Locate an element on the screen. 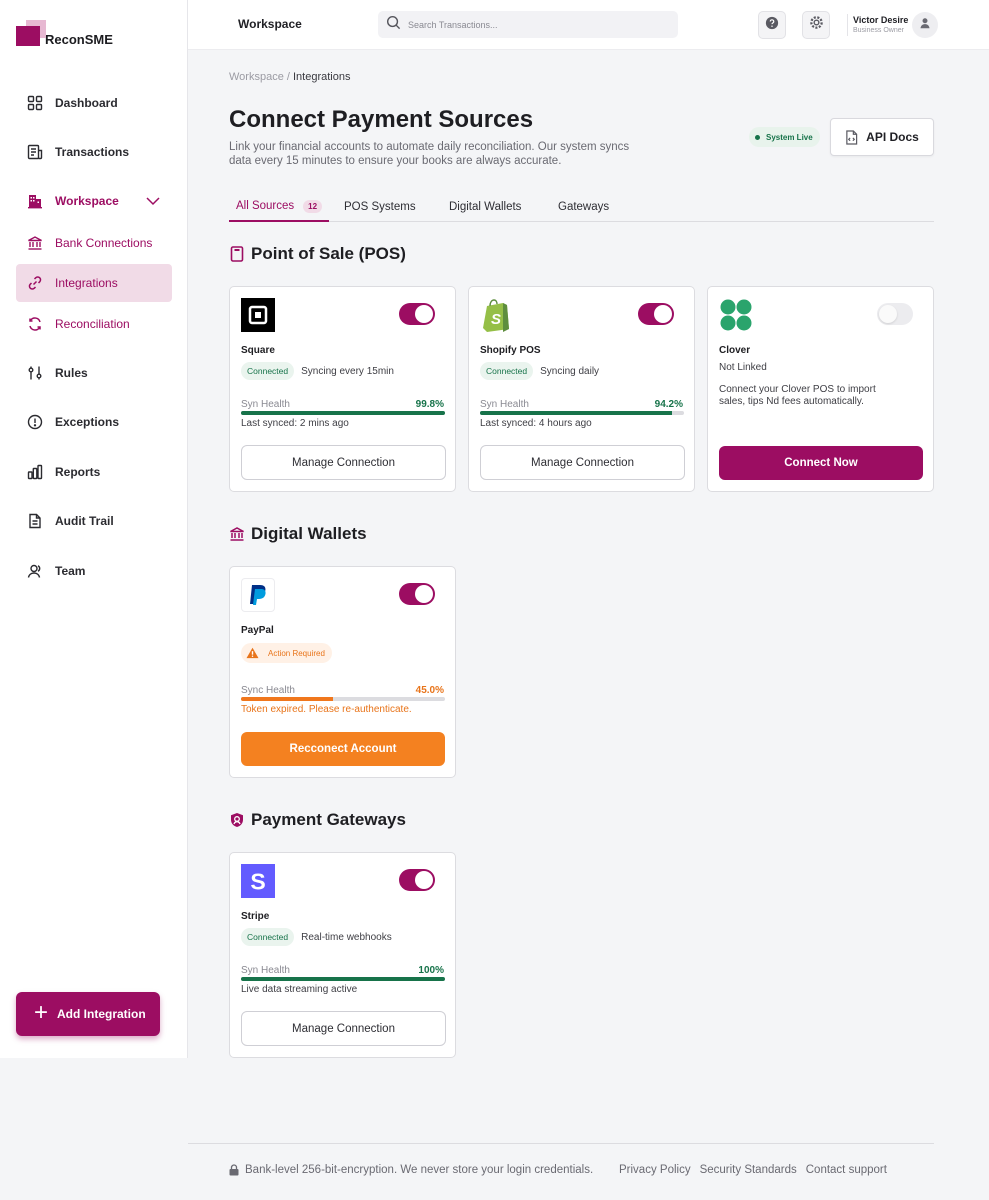  user-name: Victor Desire is located at coordinates (880, 20).